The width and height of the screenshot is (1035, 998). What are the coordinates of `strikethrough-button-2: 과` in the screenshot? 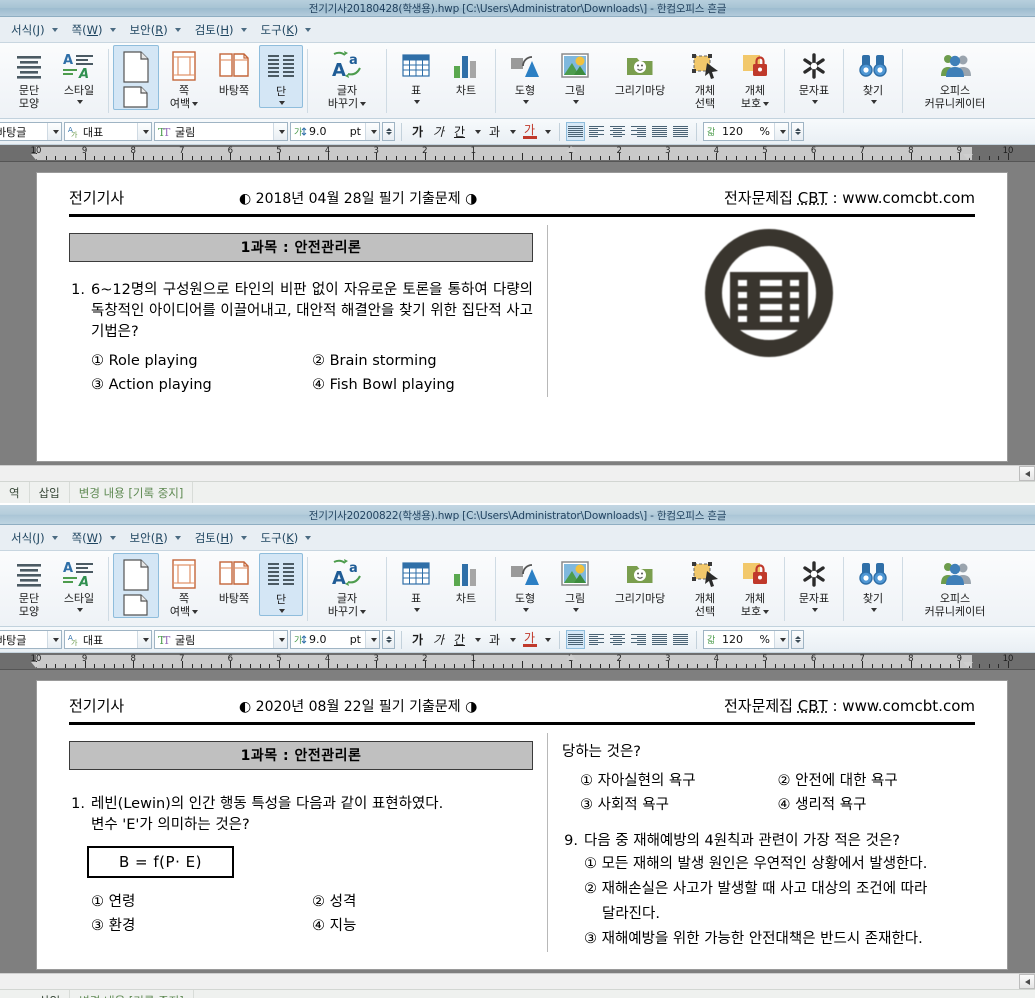 It's located at (494, 639).